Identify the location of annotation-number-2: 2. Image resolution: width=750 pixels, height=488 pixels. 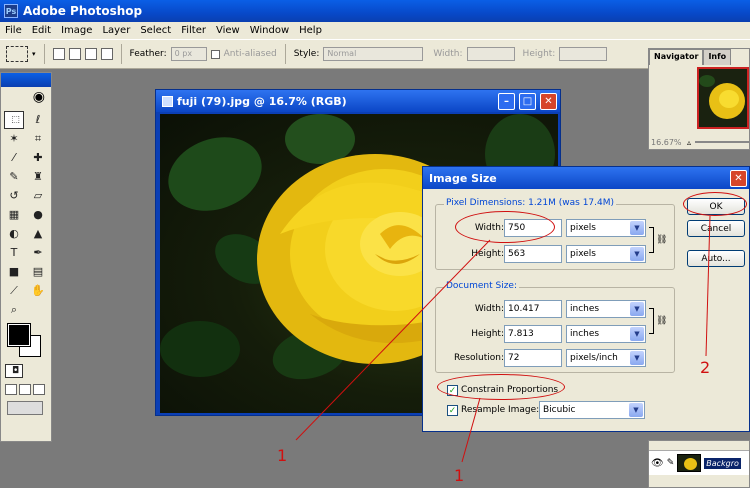
(705, 367).